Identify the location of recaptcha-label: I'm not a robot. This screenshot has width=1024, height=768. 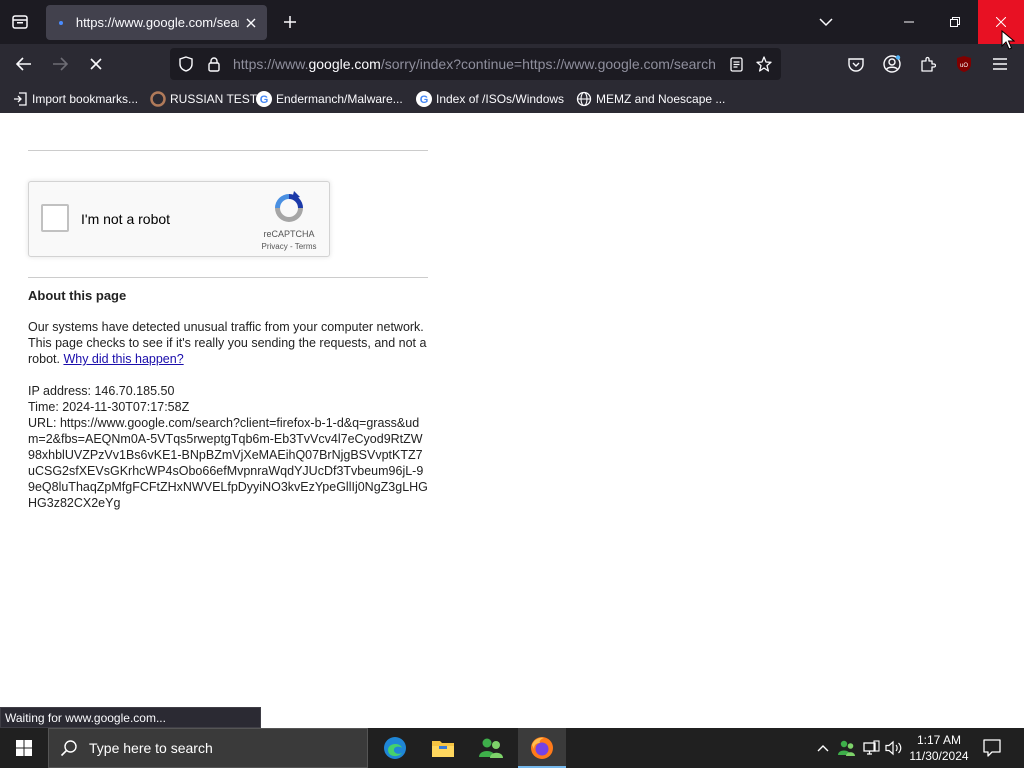
(126, 219).